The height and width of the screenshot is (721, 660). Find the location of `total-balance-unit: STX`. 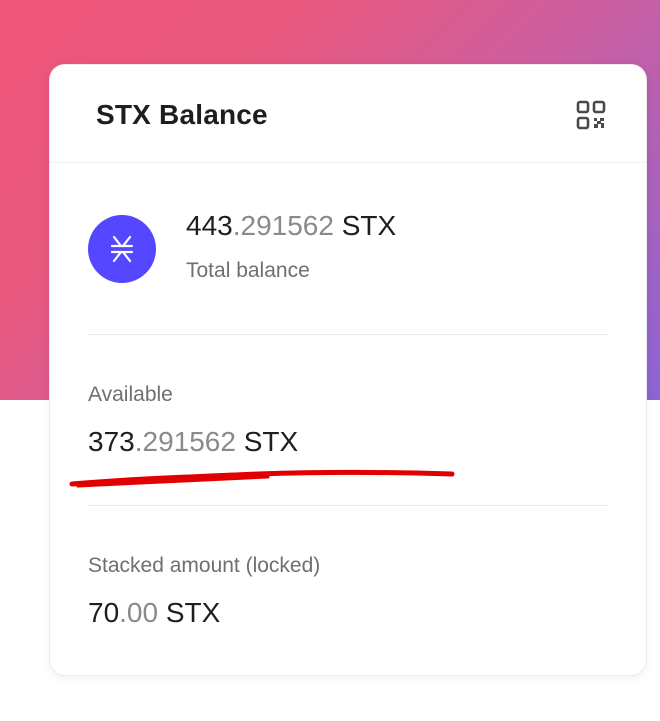

total-balance-unit: STX is located at coordinates (365, 225).